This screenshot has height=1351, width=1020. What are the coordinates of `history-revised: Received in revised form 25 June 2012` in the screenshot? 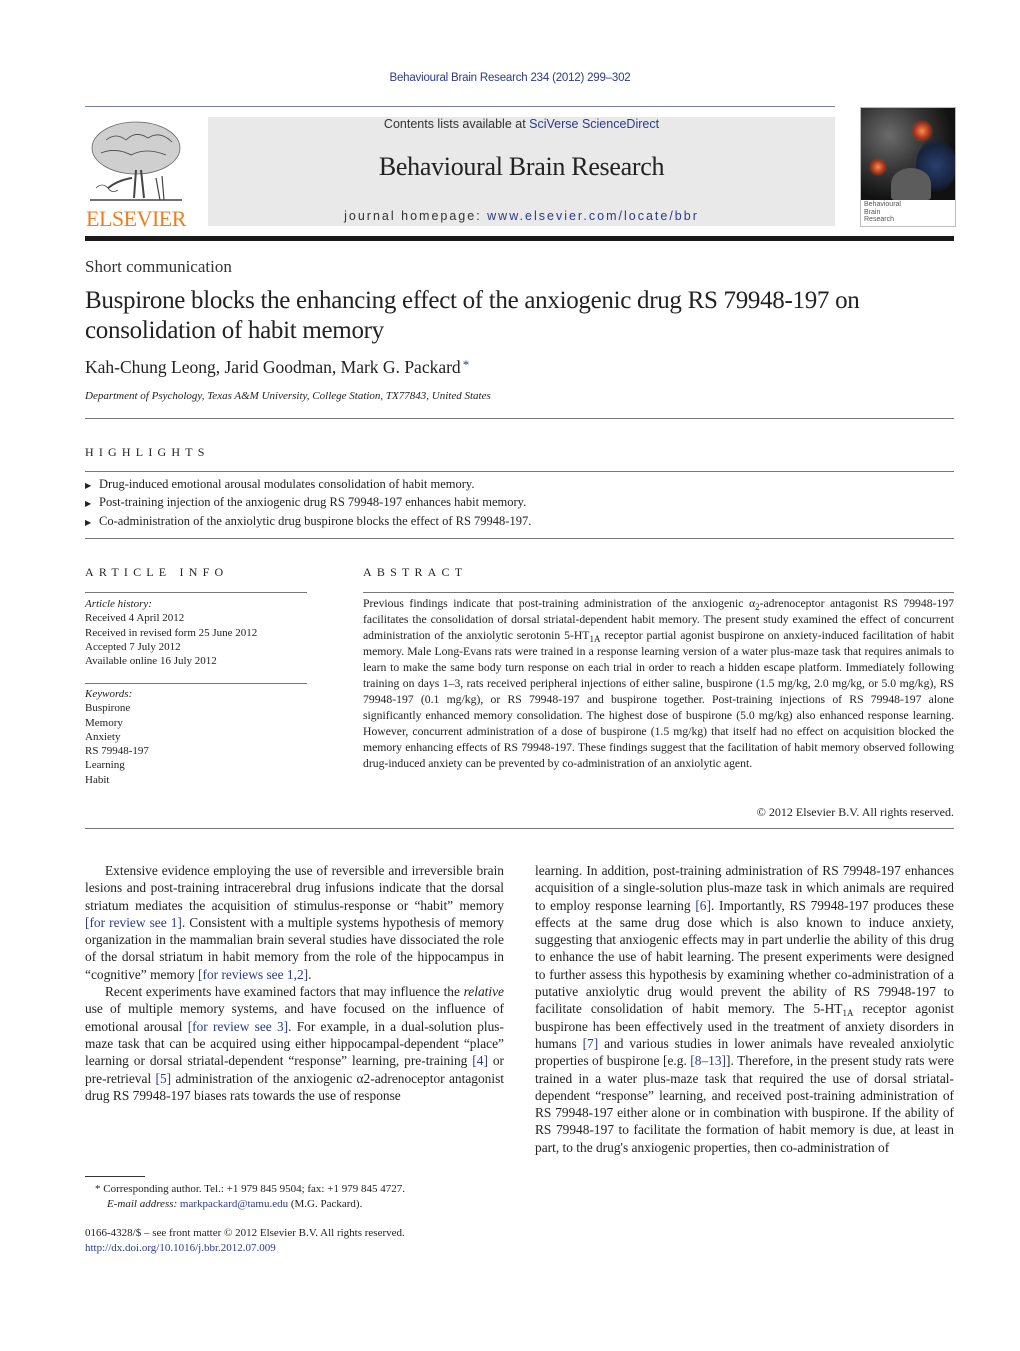 It's located at (171, 632).